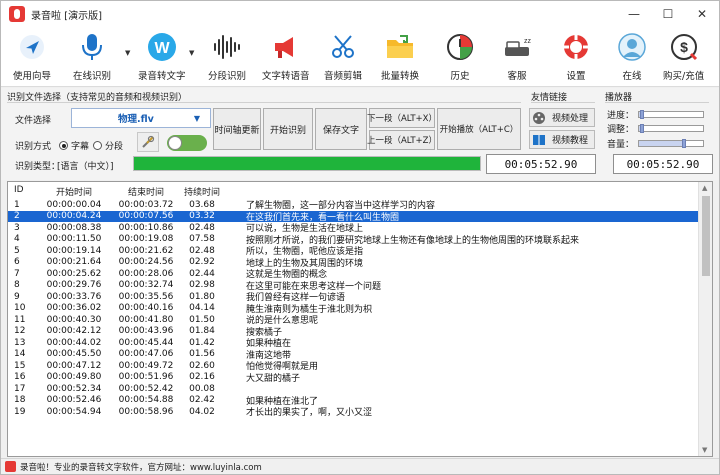 This screenshot has width=720, height=475. What do you see at coordinates (671, 128) in the screenshot?
I see `adjust-slider-track` at bounding box center [671, 128].